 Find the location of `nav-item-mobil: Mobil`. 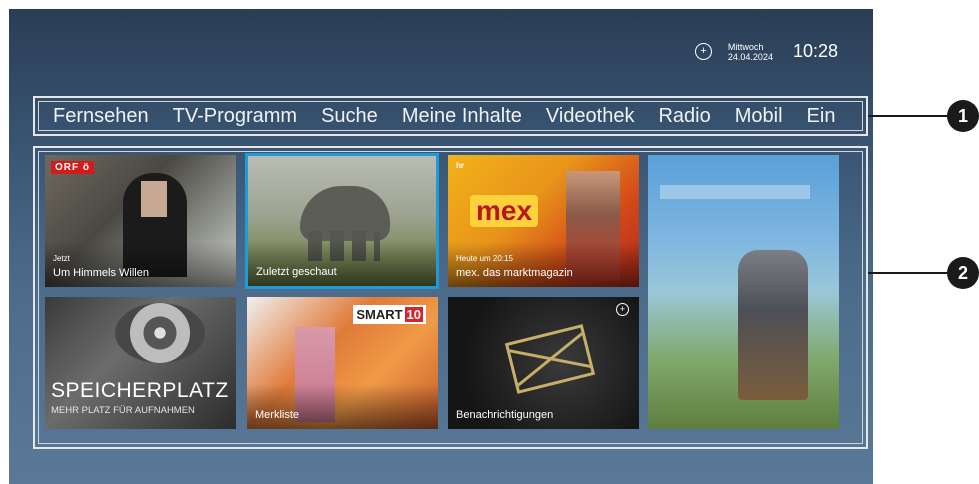

nav-item-mobil: Mobil is located at coordinates (759, 116).